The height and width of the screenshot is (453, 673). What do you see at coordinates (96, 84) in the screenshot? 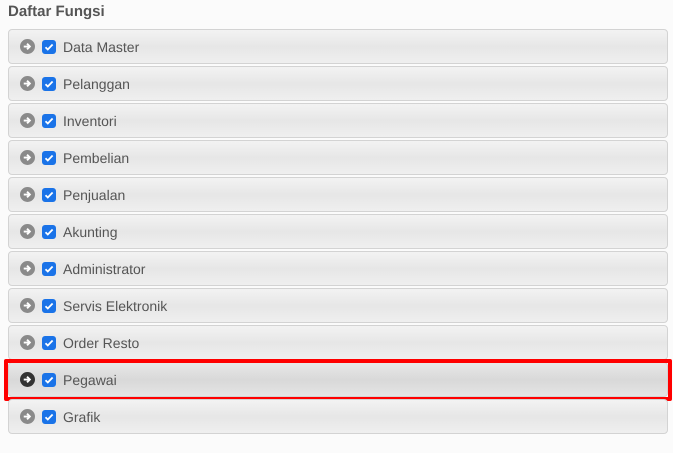
I see `function-label: Pelanggan` at bounding box center [96, 84].